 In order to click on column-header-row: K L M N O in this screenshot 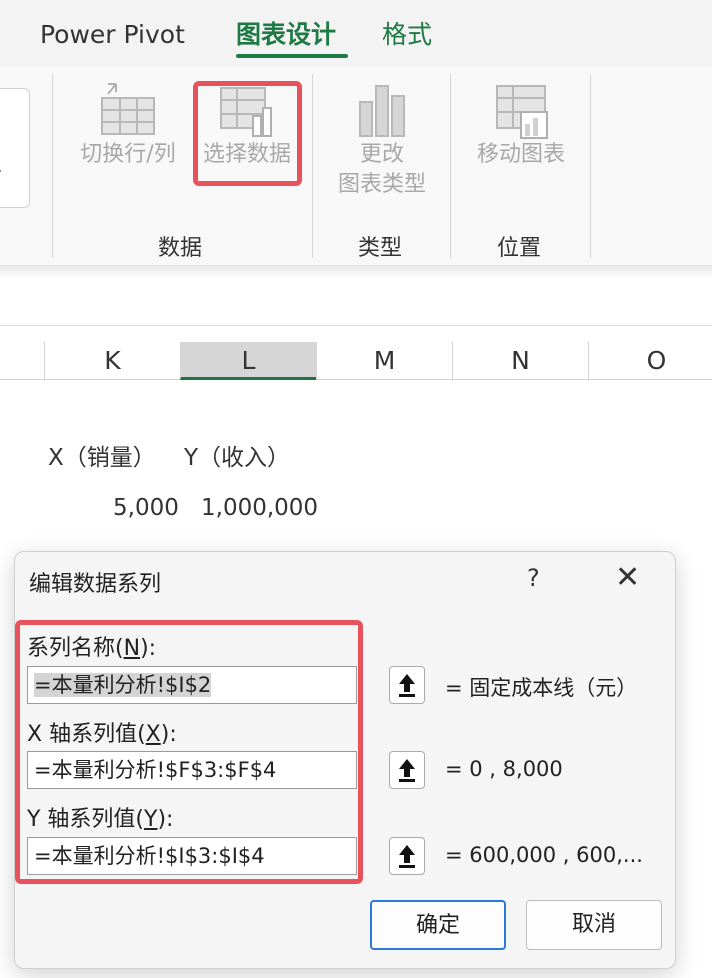, I will do `click(356, 361)`.